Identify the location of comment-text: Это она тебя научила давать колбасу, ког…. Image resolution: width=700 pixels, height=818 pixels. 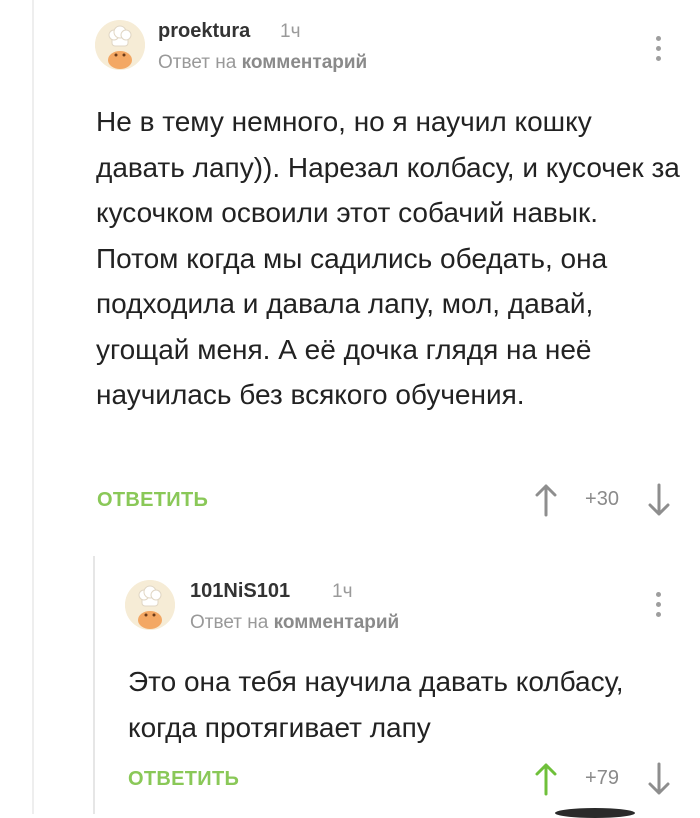
(376, 704).